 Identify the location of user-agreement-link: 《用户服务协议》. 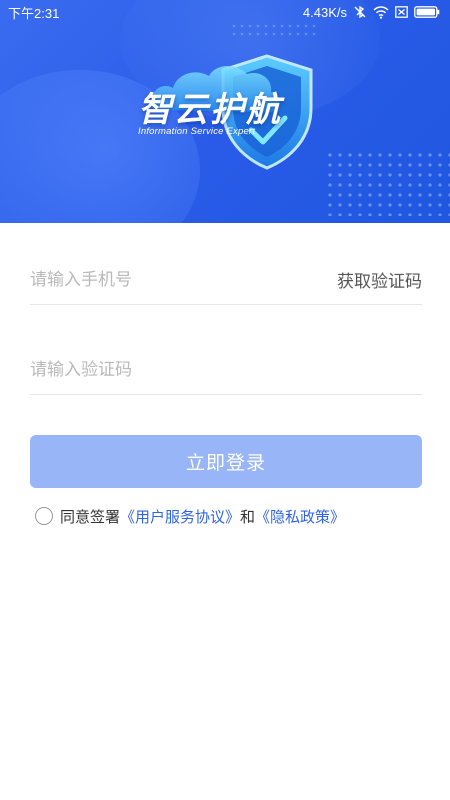
(180, 516).